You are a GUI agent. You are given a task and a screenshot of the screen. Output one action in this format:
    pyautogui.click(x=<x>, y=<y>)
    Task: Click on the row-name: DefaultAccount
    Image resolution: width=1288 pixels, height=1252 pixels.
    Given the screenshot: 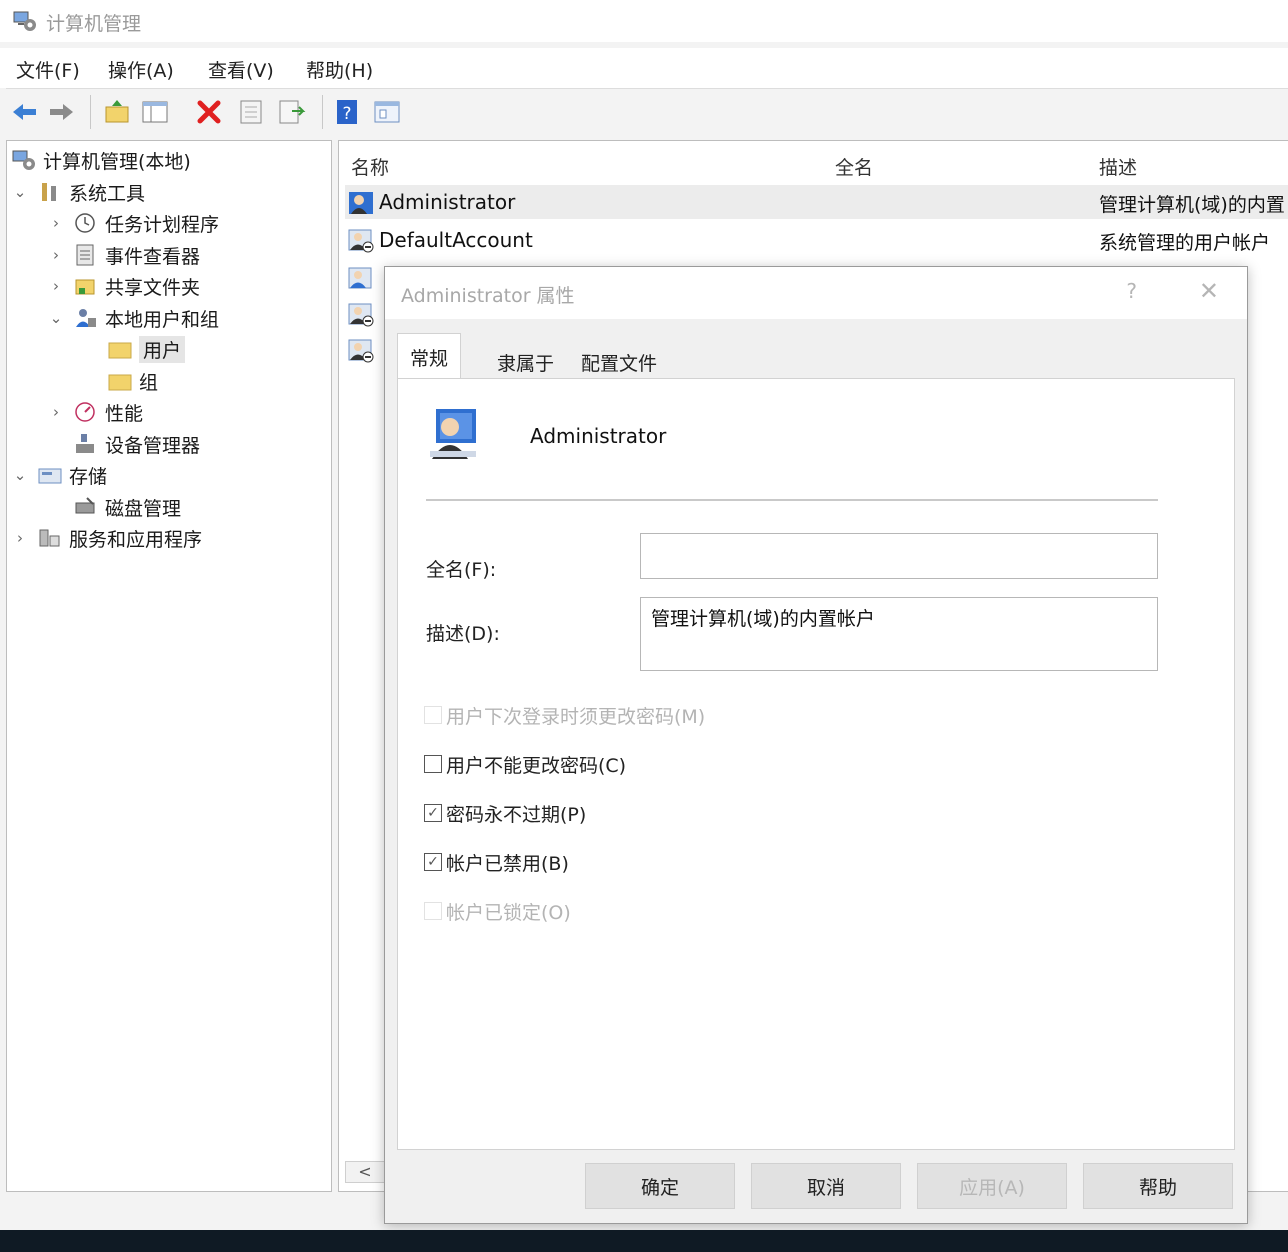 What is the action you would take?
    pyautogui.click(x=456, y=240)
    